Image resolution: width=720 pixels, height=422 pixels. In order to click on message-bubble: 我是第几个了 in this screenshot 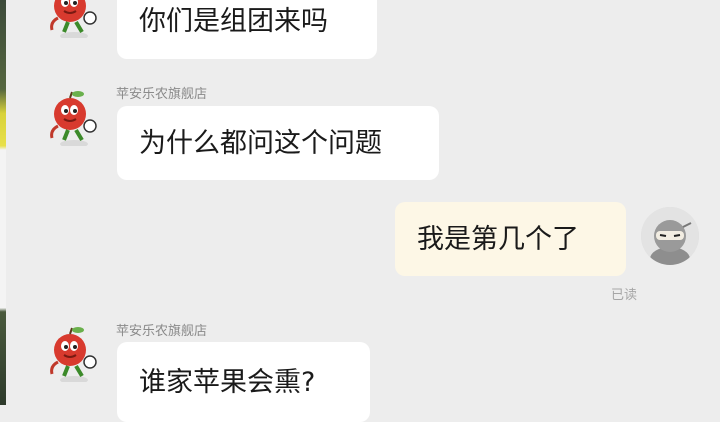, I will do `click(510, 239)`.